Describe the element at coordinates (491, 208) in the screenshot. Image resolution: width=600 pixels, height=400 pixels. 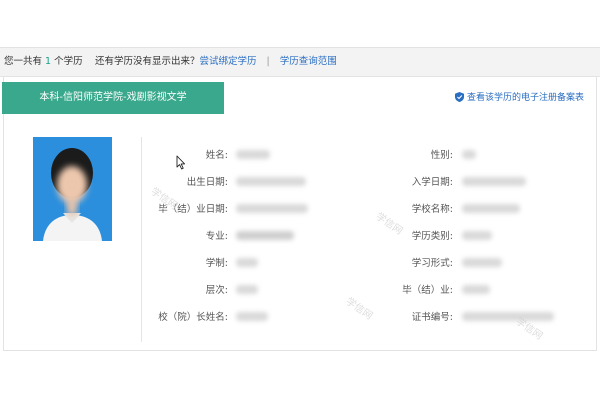
I see `school-name-value-blurred` at that location.